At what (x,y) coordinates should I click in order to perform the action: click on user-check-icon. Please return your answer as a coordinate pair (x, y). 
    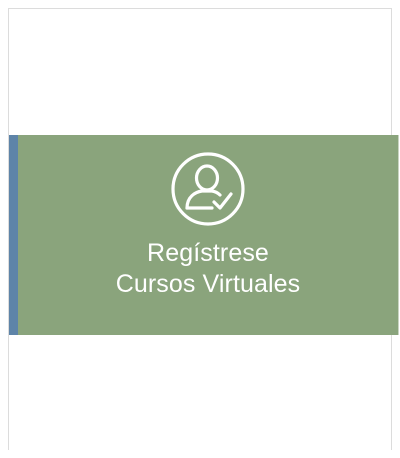
    Looking at the image, I should click on (208, 189).